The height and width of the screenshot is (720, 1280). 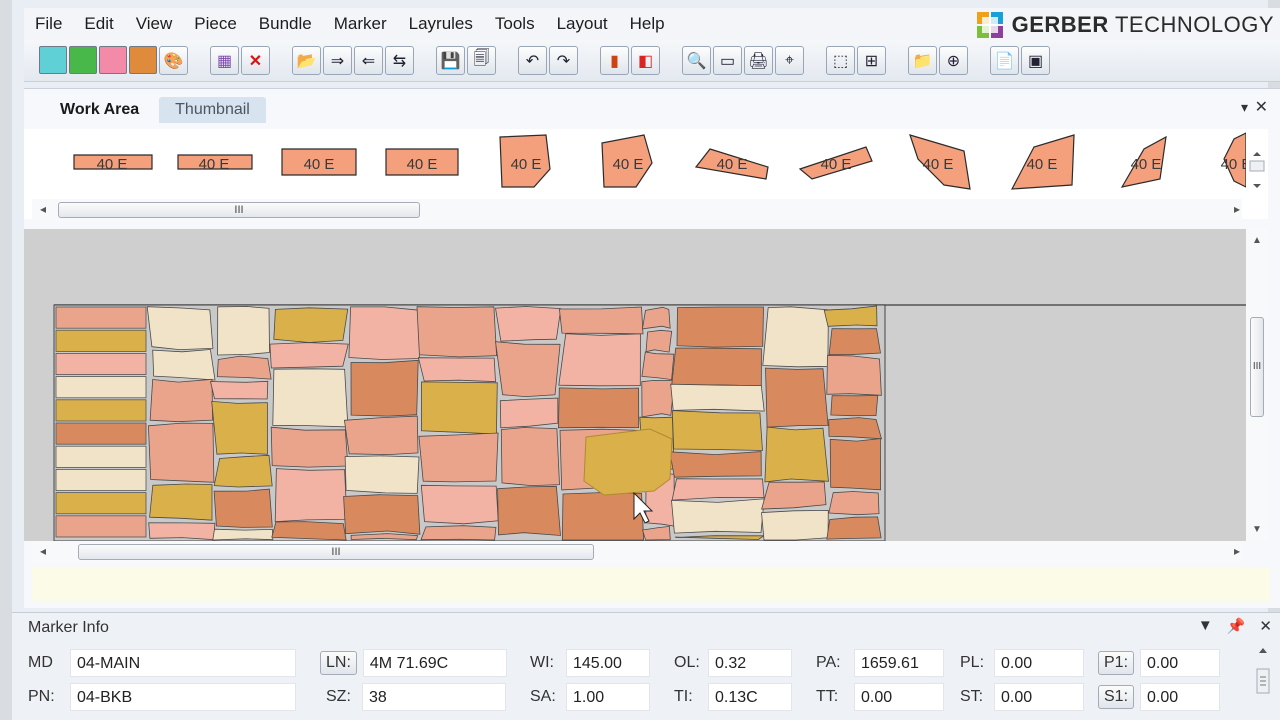 I want to click on menu-file: File, so click(x=48, y=24).